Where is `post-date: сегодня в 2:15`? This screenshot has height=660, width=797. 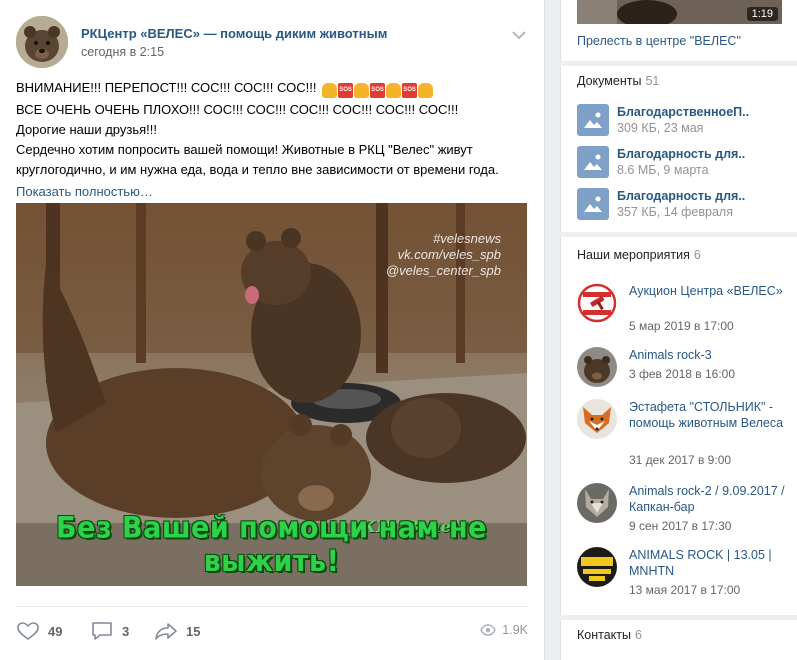 post-date: сегодня в 2:15 is located at coordinates (122, 52).